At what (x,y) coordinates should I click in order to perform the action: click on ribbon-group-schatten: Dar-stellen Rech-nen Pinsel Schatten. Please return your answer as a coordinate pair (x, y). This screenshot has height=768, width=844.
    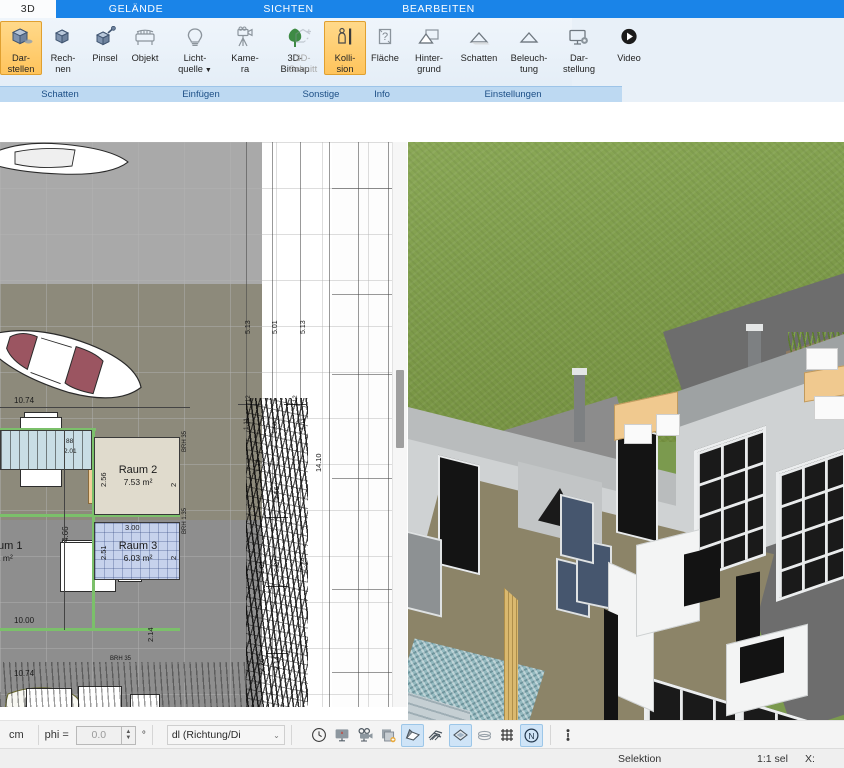
    Looking at the image, I should click on (60, 60).